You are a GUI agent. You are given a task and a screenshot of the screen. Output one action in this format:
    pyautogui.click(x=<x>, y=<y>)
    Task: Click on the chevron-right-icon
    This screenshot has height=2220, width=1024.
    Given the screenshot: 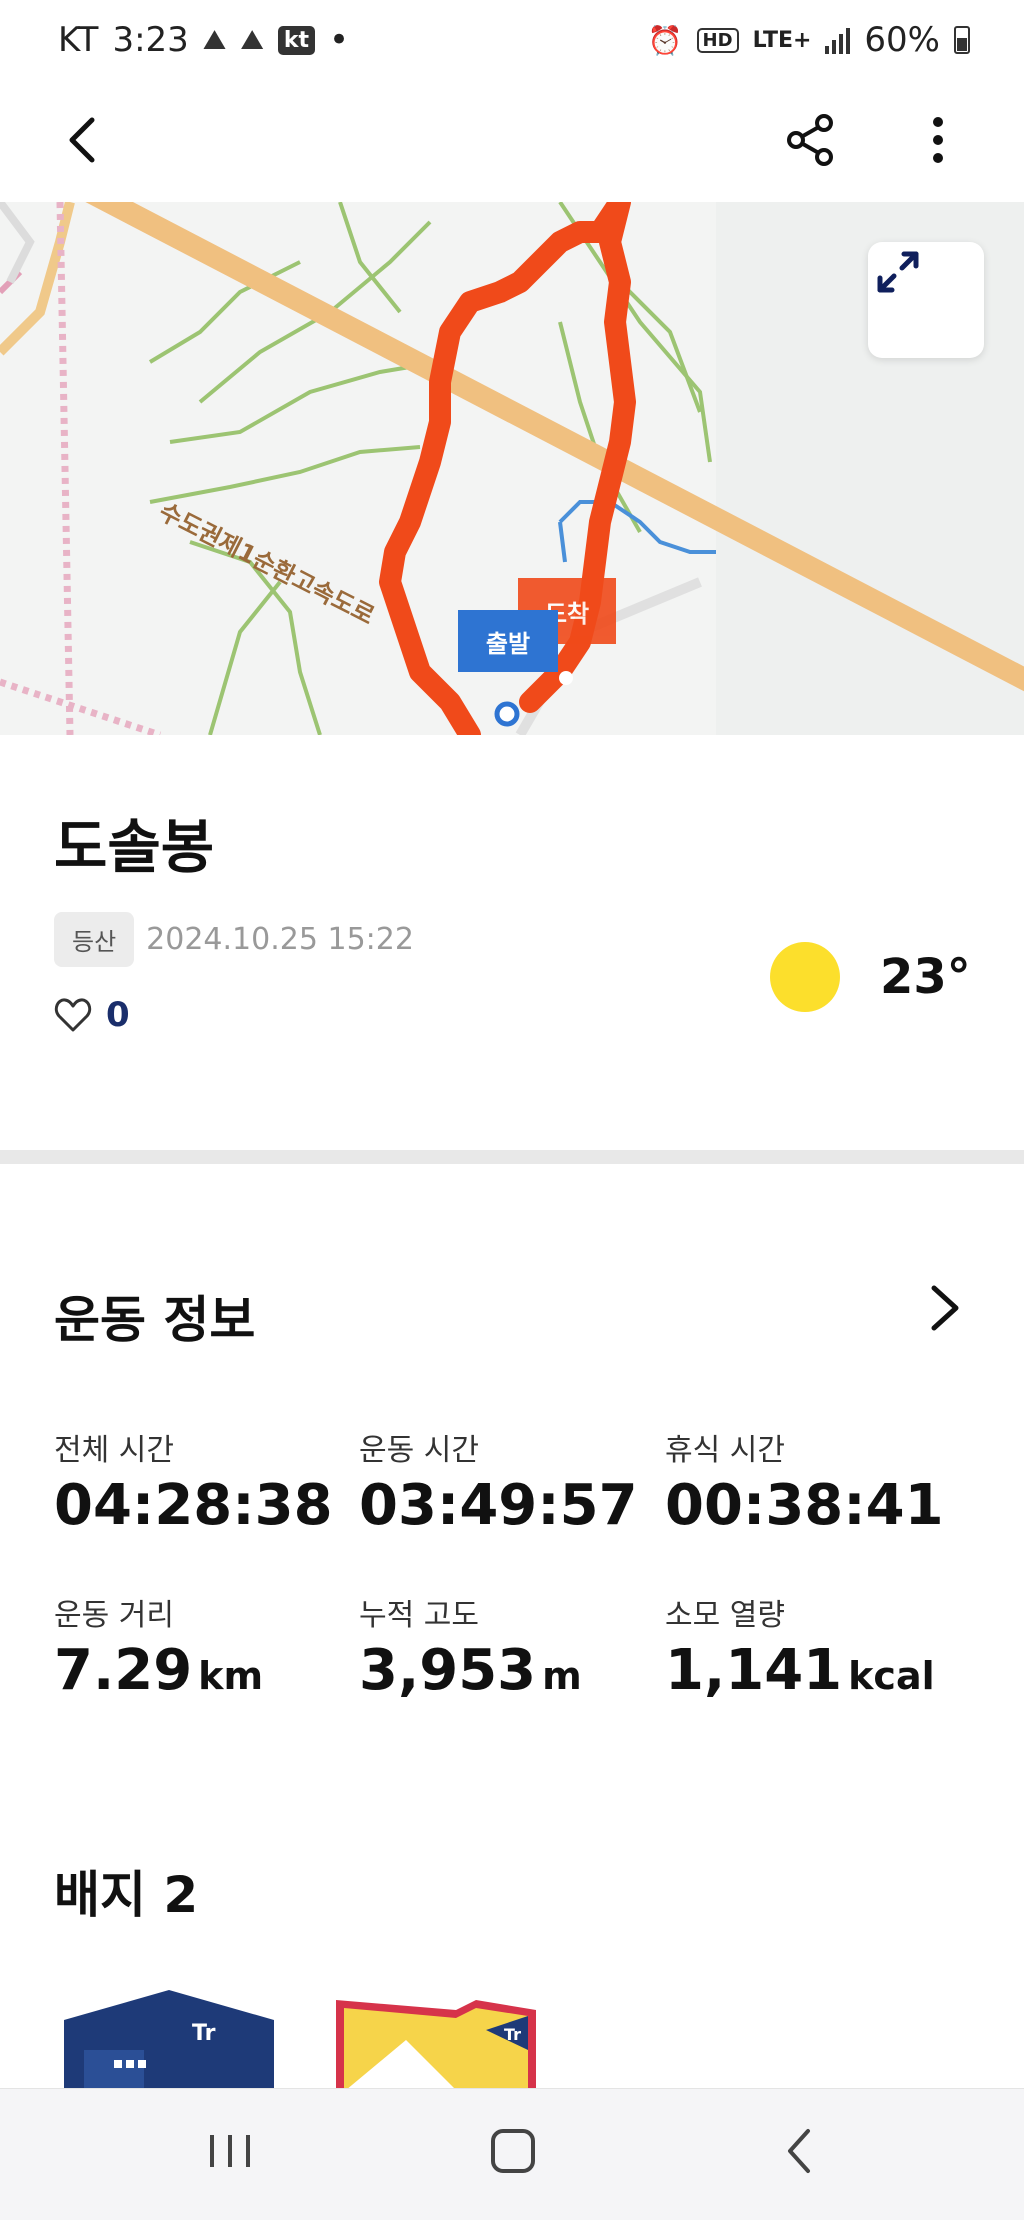 What is the action you would take?
    pyautogui.click(x=945, y=1308)
    